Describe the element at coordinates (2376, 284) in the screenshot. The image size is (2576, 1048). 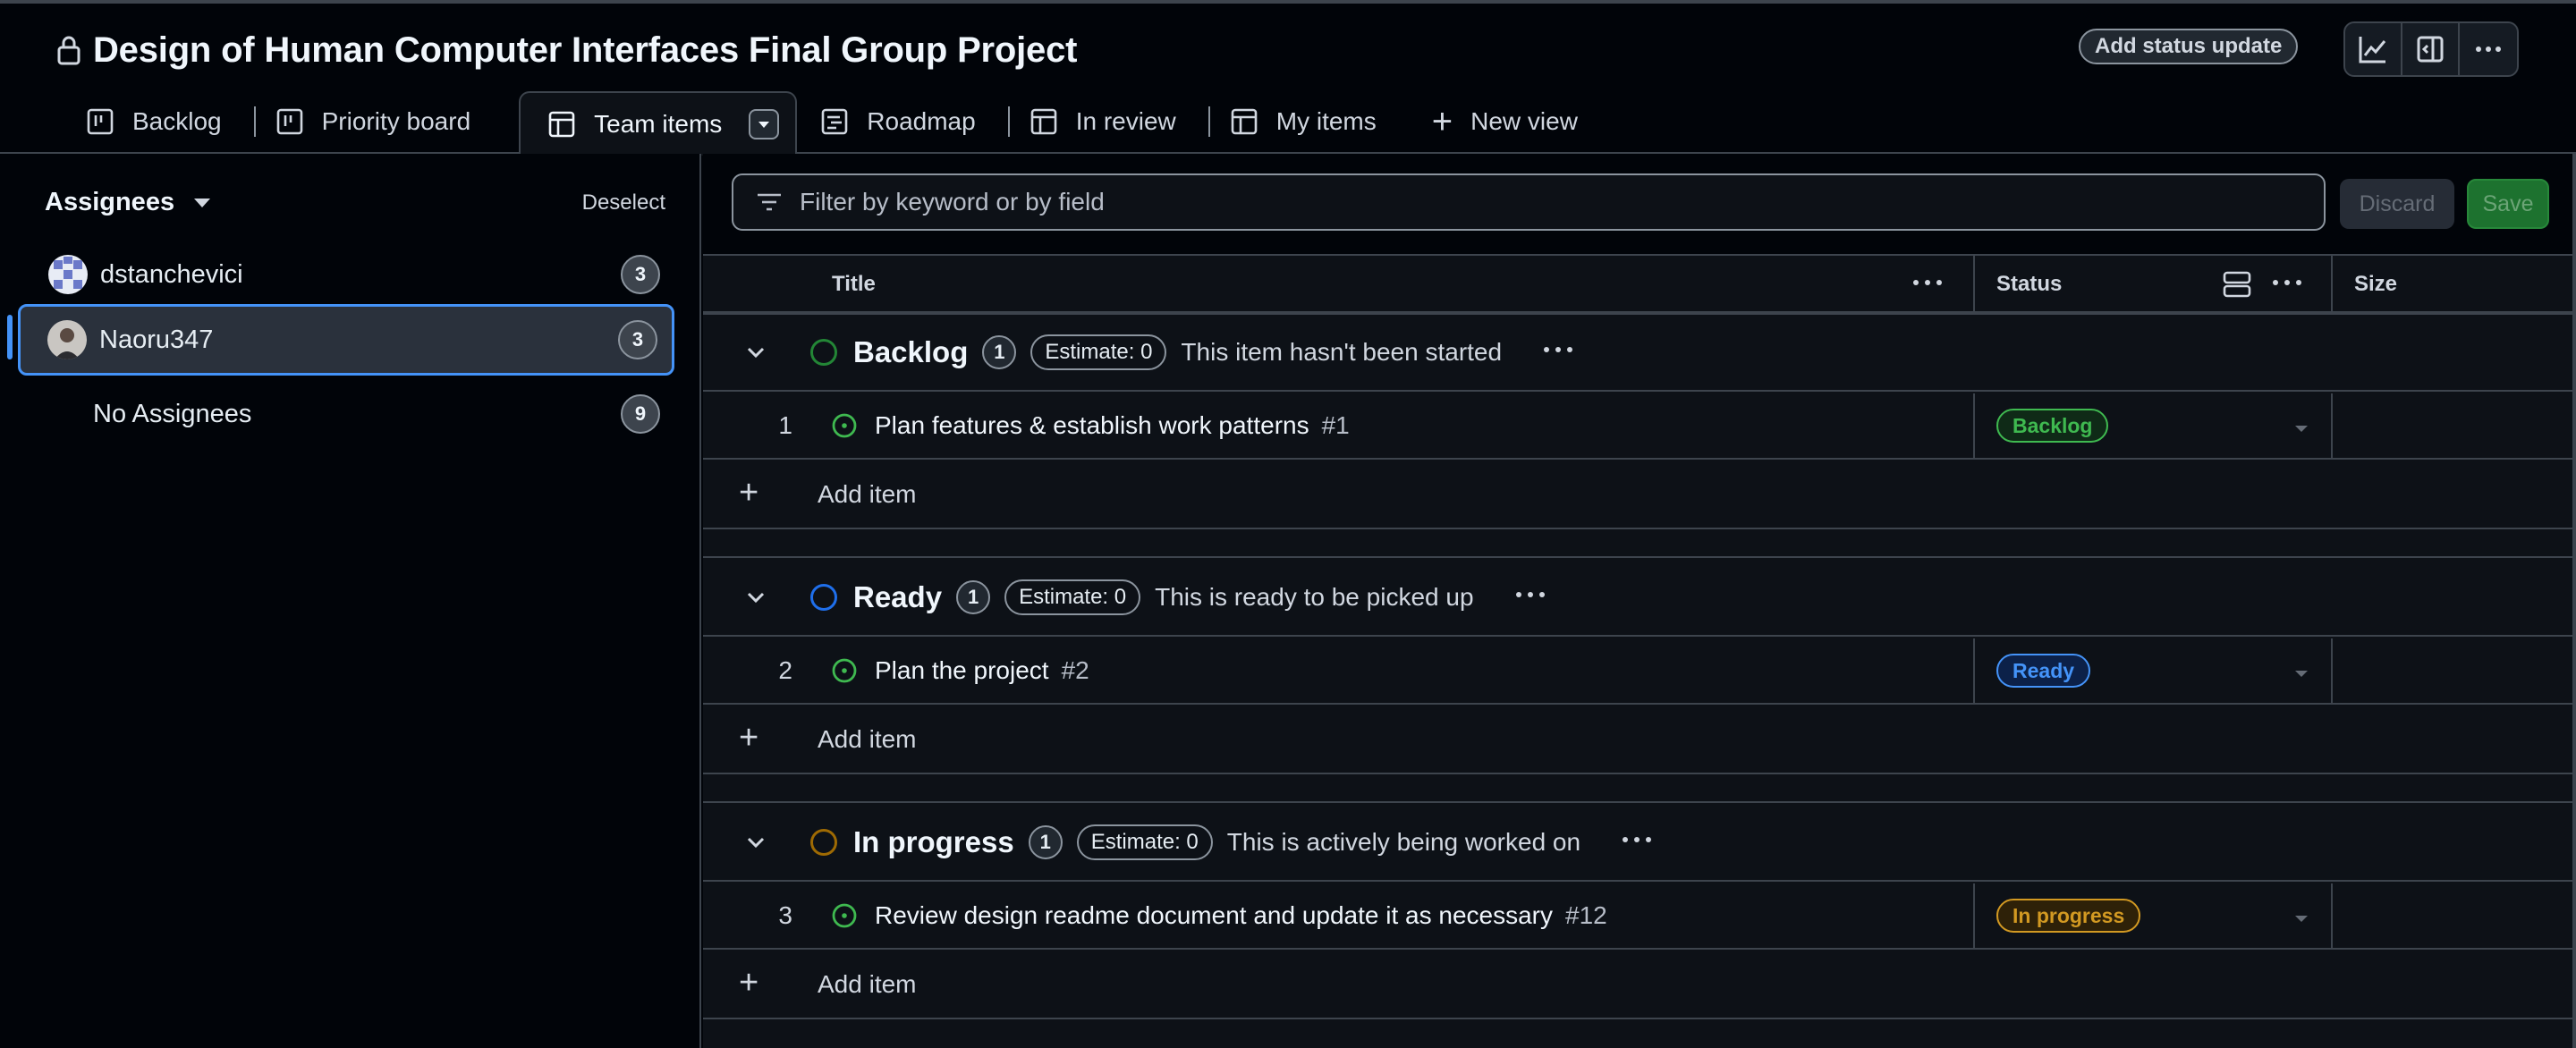
I see `column-size-label: Size` at that location.